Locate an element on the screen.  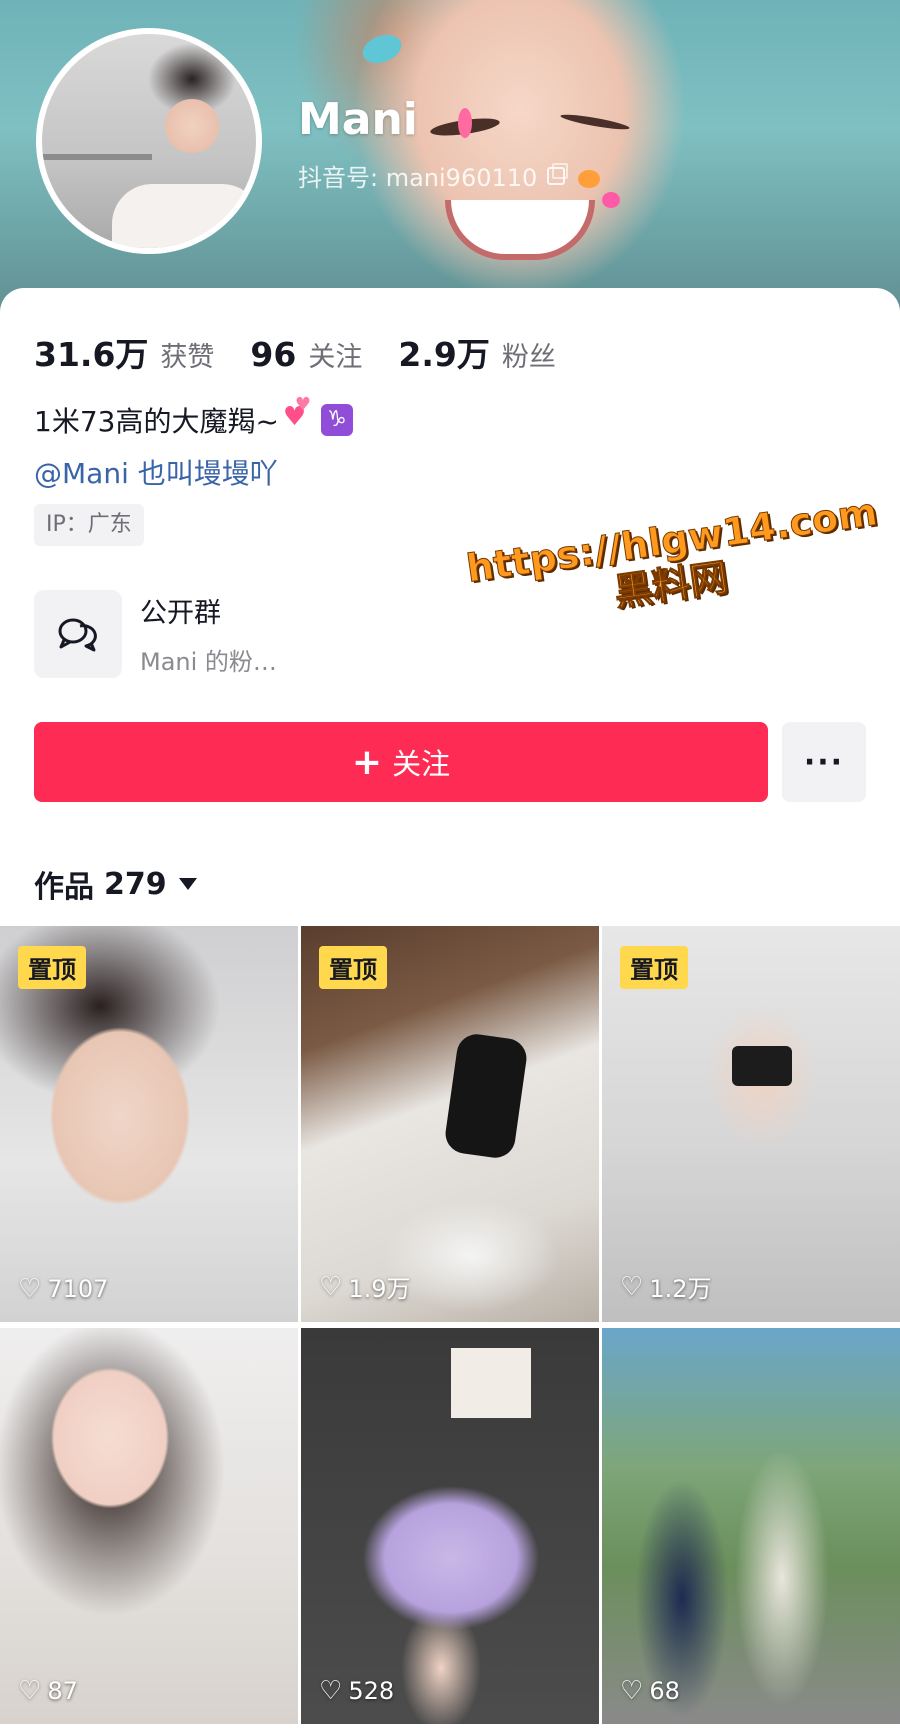
group-icon-box is located at coordinates (78, 634).